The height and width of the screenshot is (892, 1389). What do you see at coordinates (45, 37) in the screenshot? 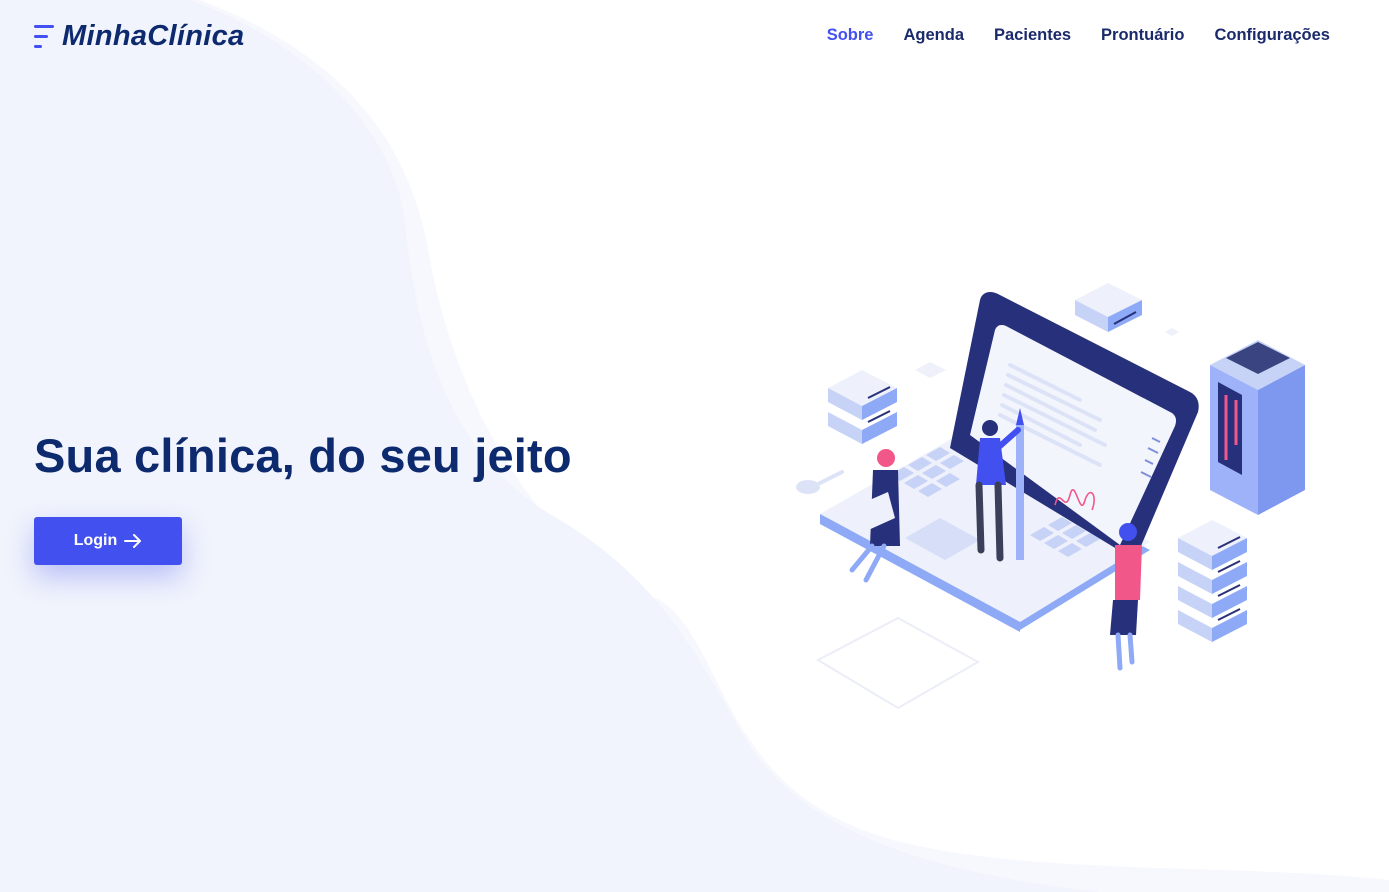
I see `menu-lines-icon` at bounding box center [45, 37].